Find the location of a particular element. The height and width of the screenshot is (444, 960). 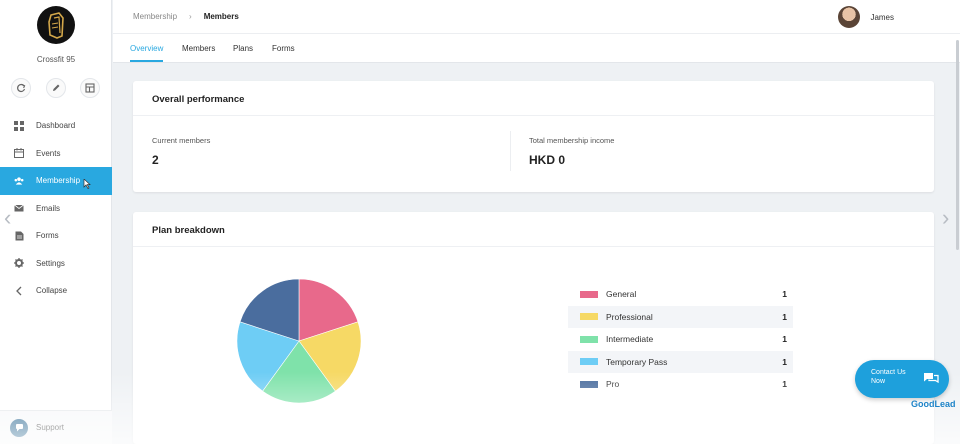

sidebar-item-dashboard: Dashboard is located at coordinates (56, 126).